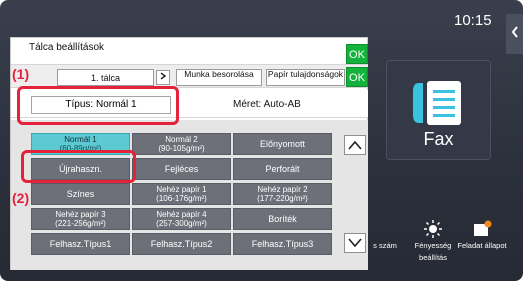  Describe the element at coordinates (67, 47) in the screenshot. I see `dialog-title: Tálca beállítások` at that location.